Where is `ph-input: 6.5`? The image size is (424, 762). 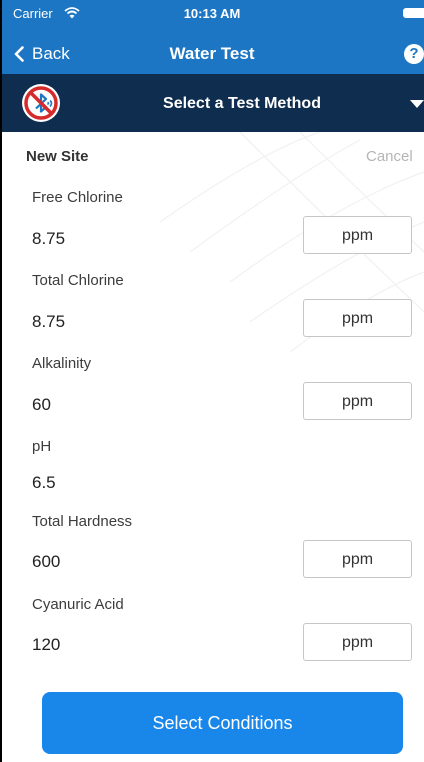
ph-input: 6.5 is located at coordinates (44, 483).